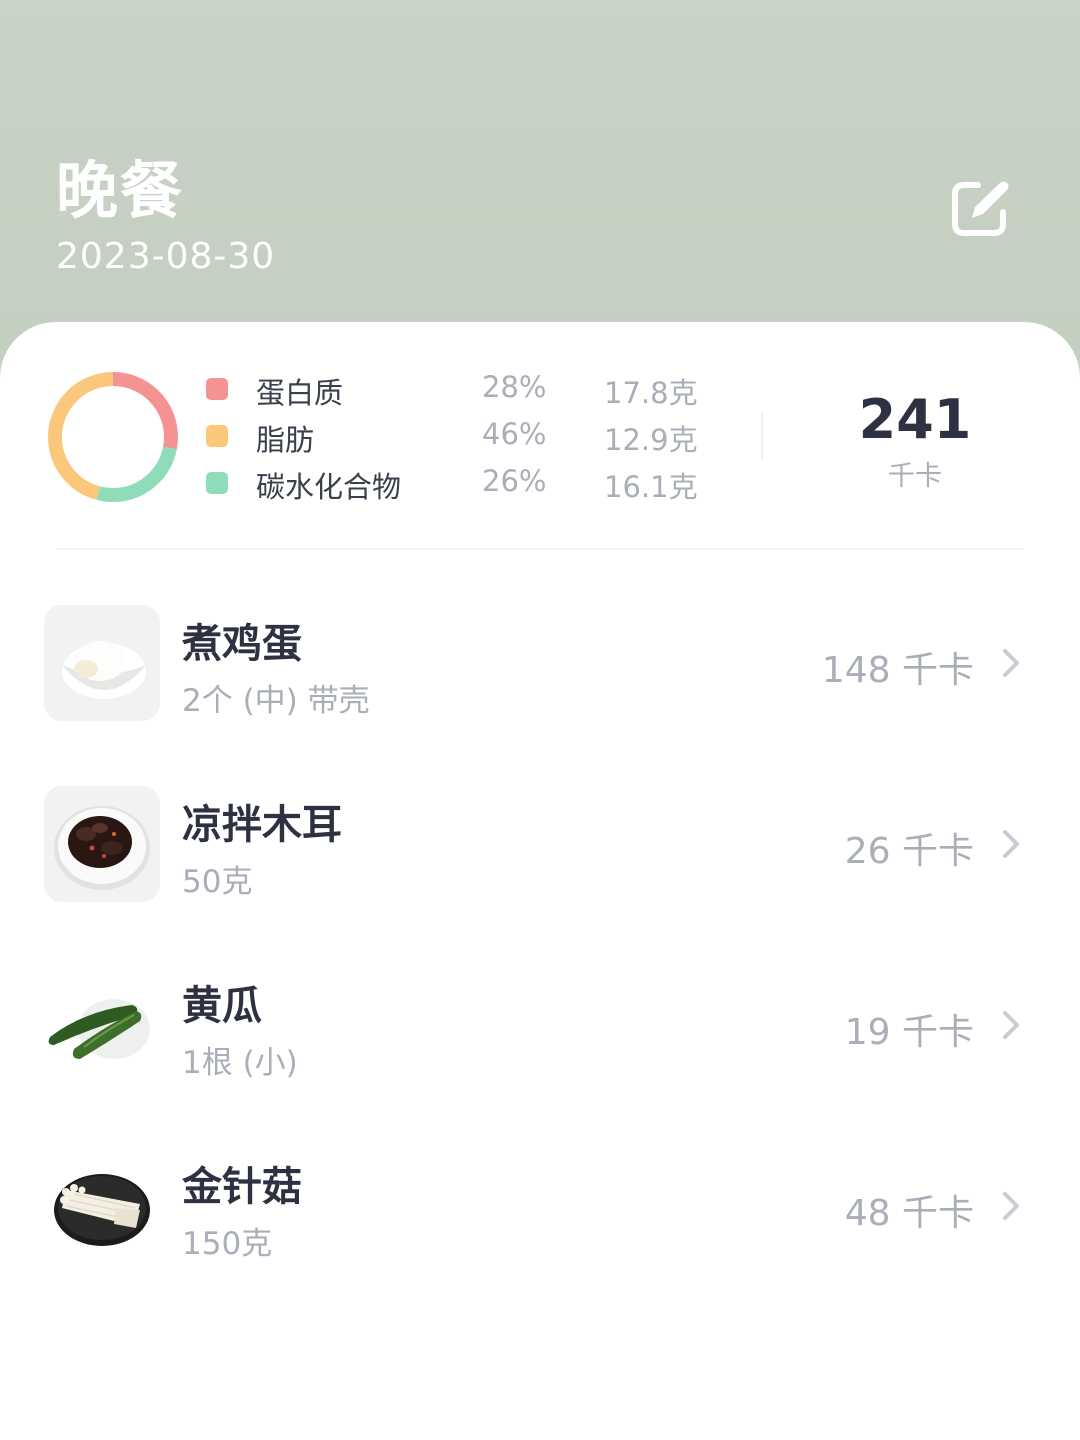  What do you see at coordinates (540, 680) in the screenshot?
I see `food-item-boiled-egg: 煮鸡蛋 2个 (中) 带壳 148 千卡` at bounding box center [540, 680].